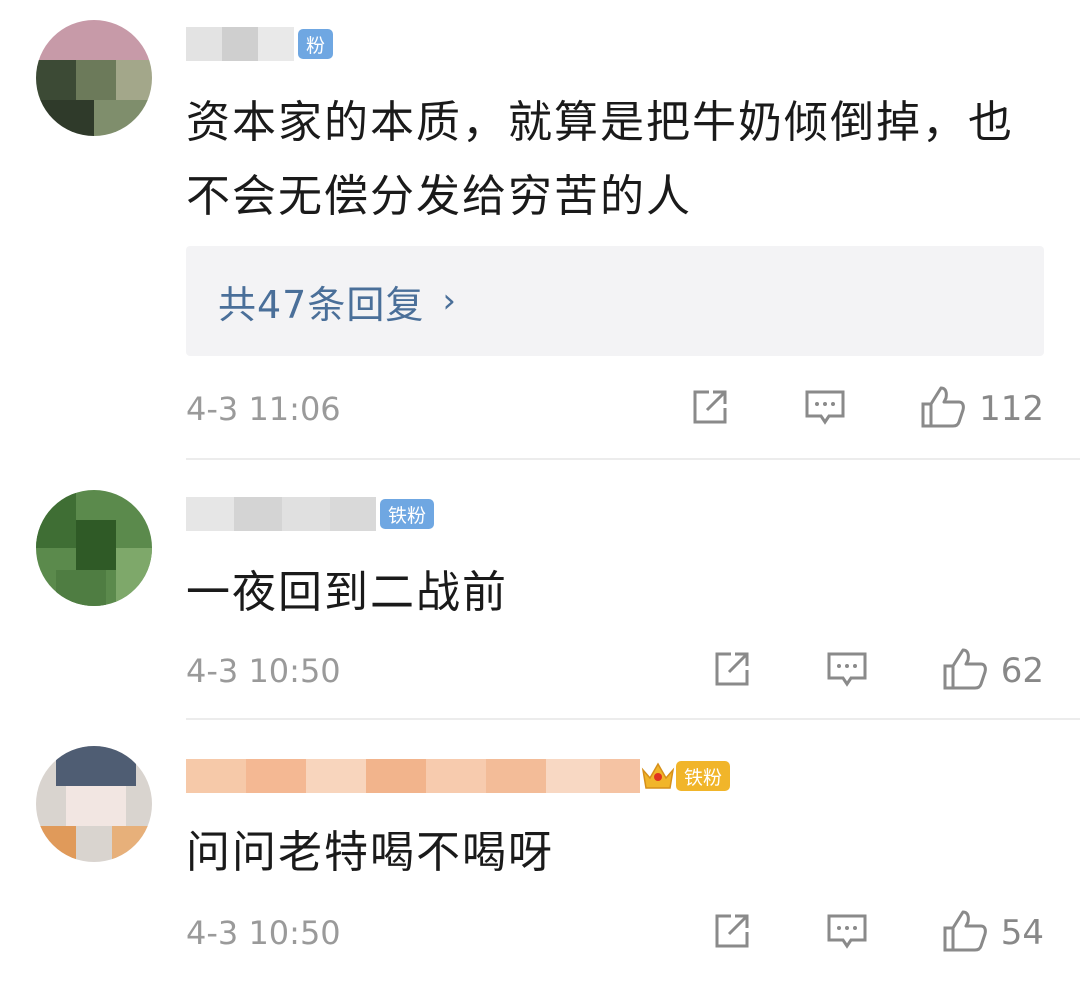  Describe the element at coordinates (347, 592) in the screenshot. I see `comment-text: 一夜回到二战前` at that location.